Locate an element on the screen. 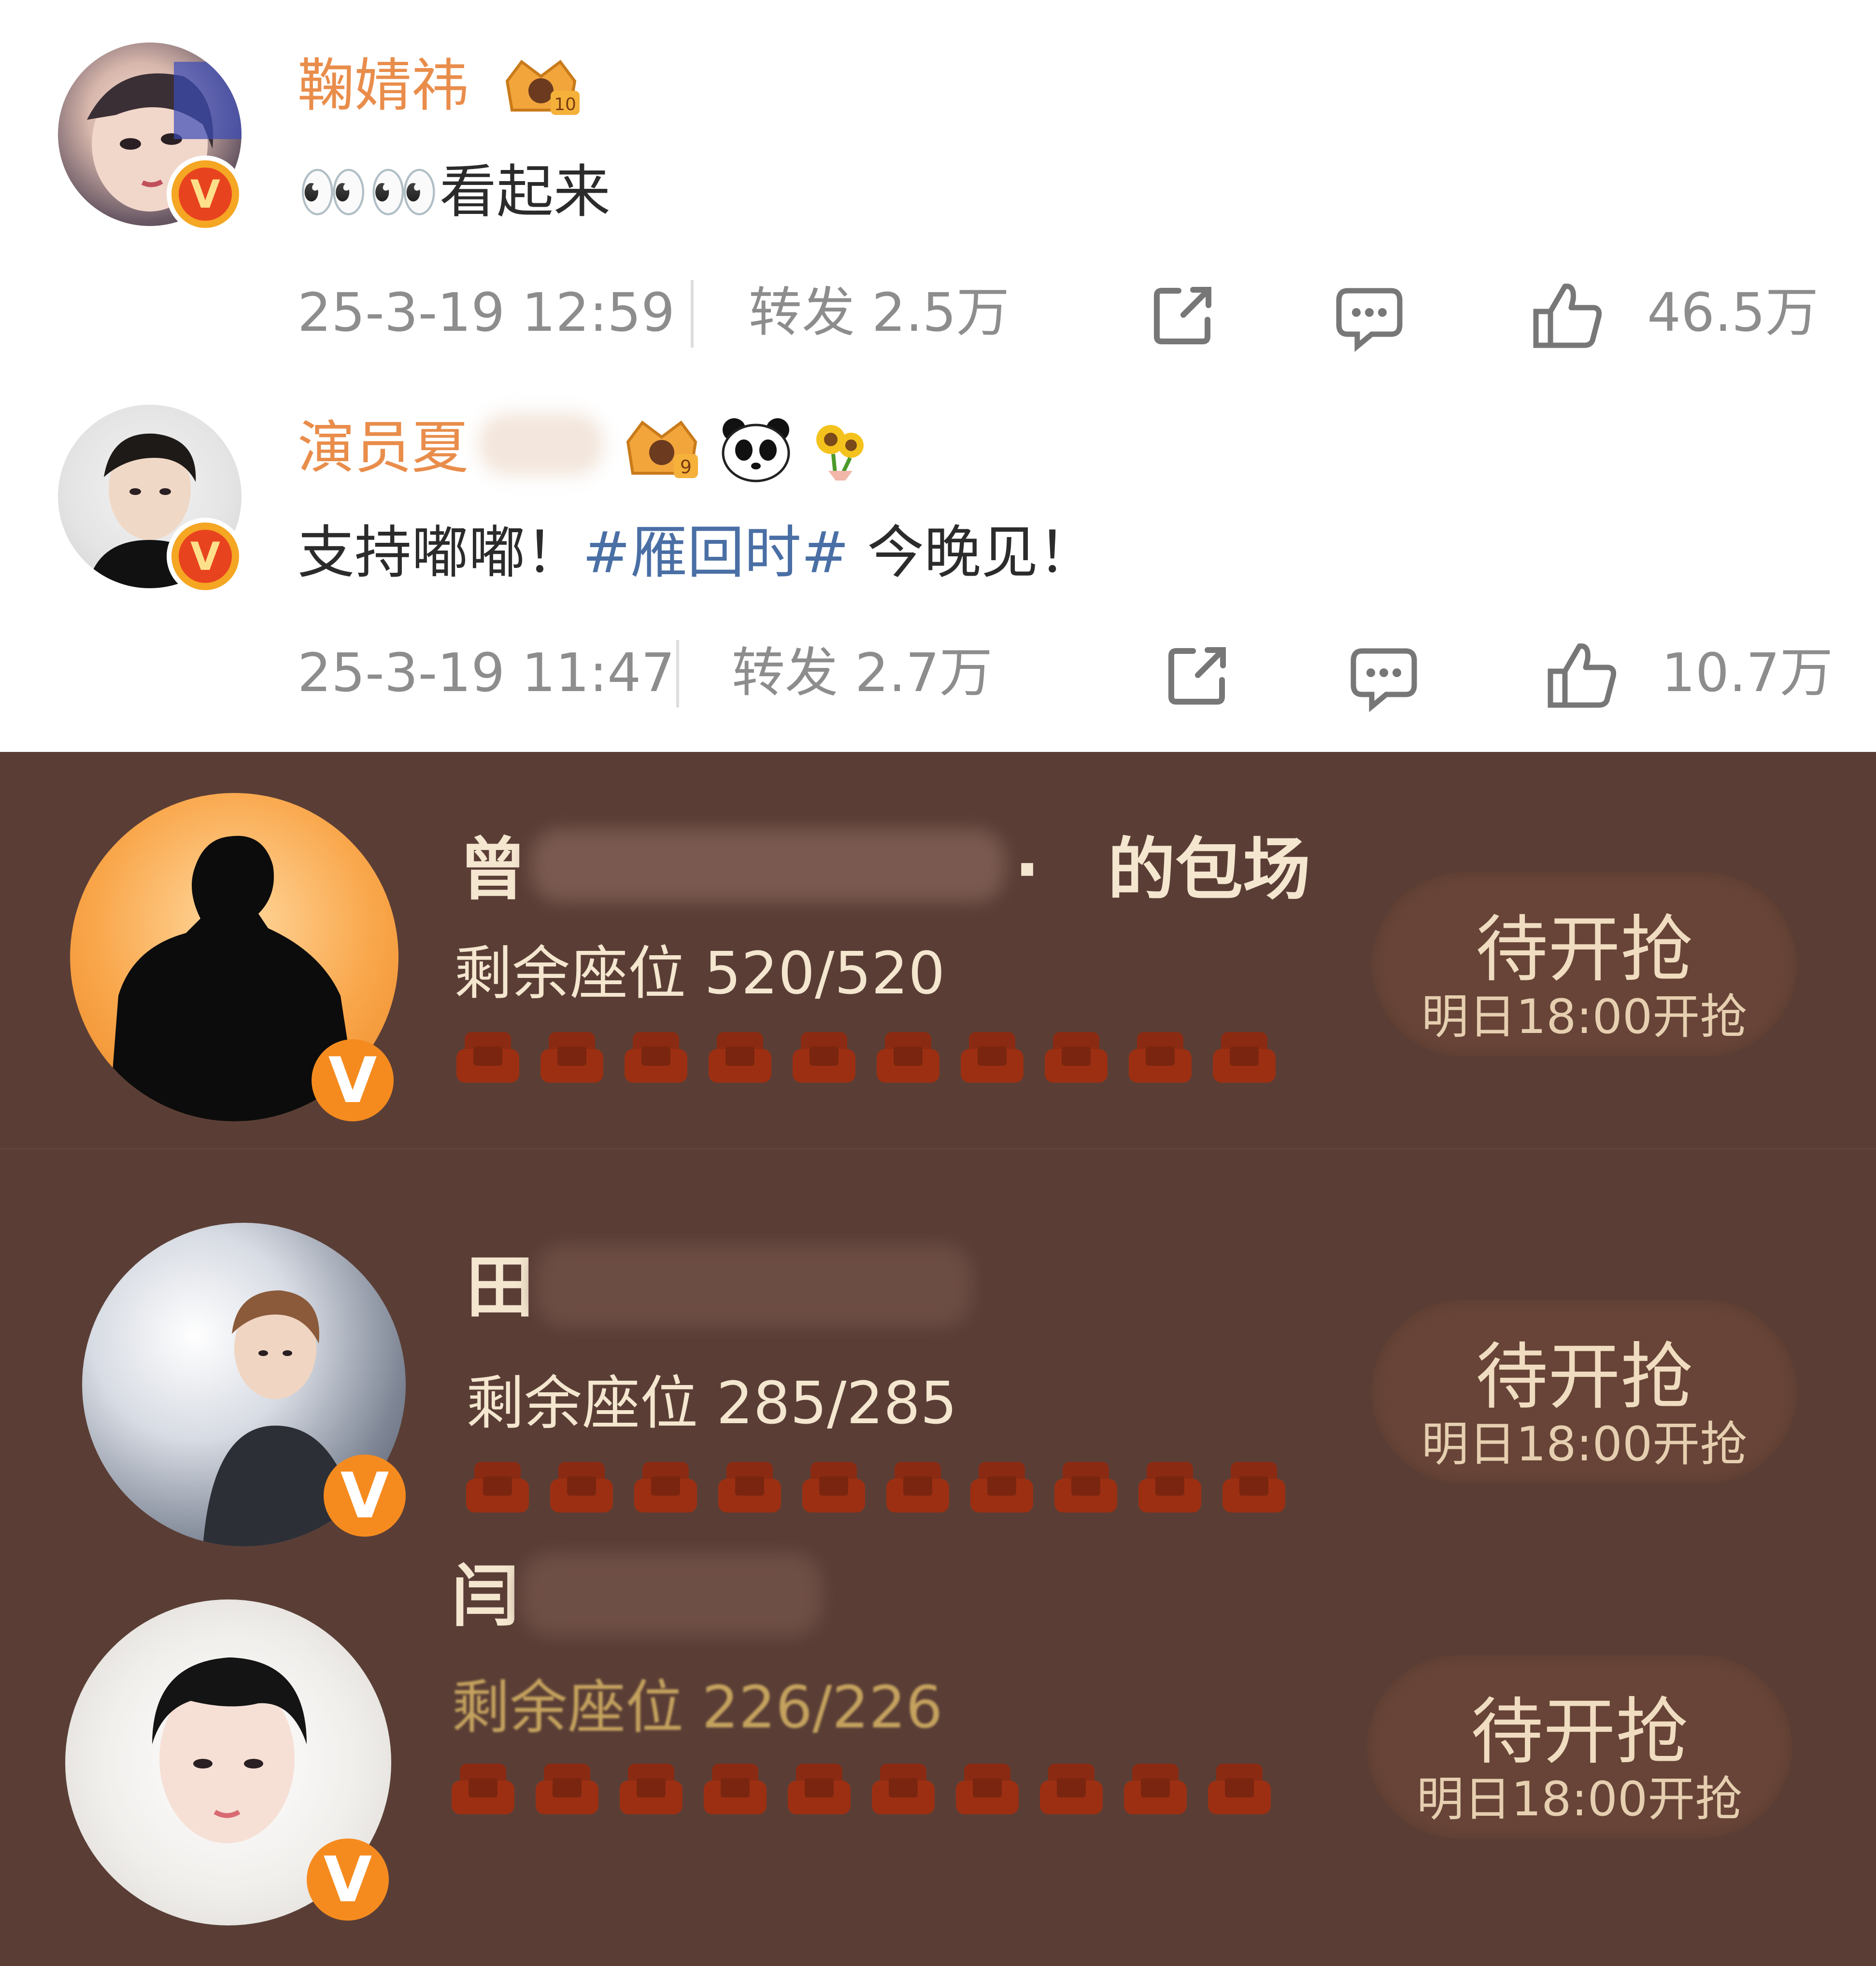 The image size is (1876, 1966). comment-text-prefix: 支持嘟嘟！ is located at coordinates (441, 553).